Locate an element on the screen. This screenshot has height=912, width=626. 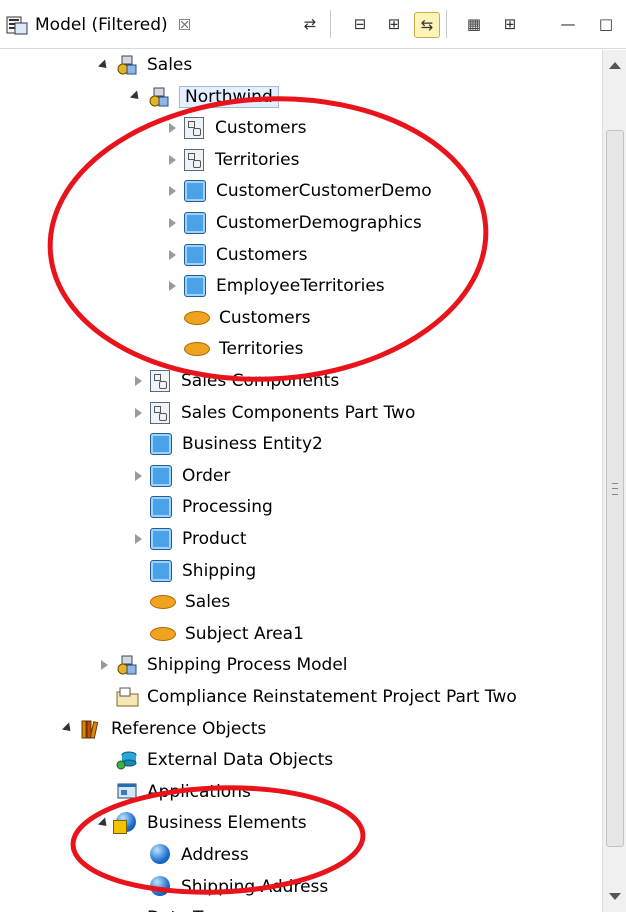
model-view-tab: Model (Filtered) ☒ is located at coordinates (98, 25).